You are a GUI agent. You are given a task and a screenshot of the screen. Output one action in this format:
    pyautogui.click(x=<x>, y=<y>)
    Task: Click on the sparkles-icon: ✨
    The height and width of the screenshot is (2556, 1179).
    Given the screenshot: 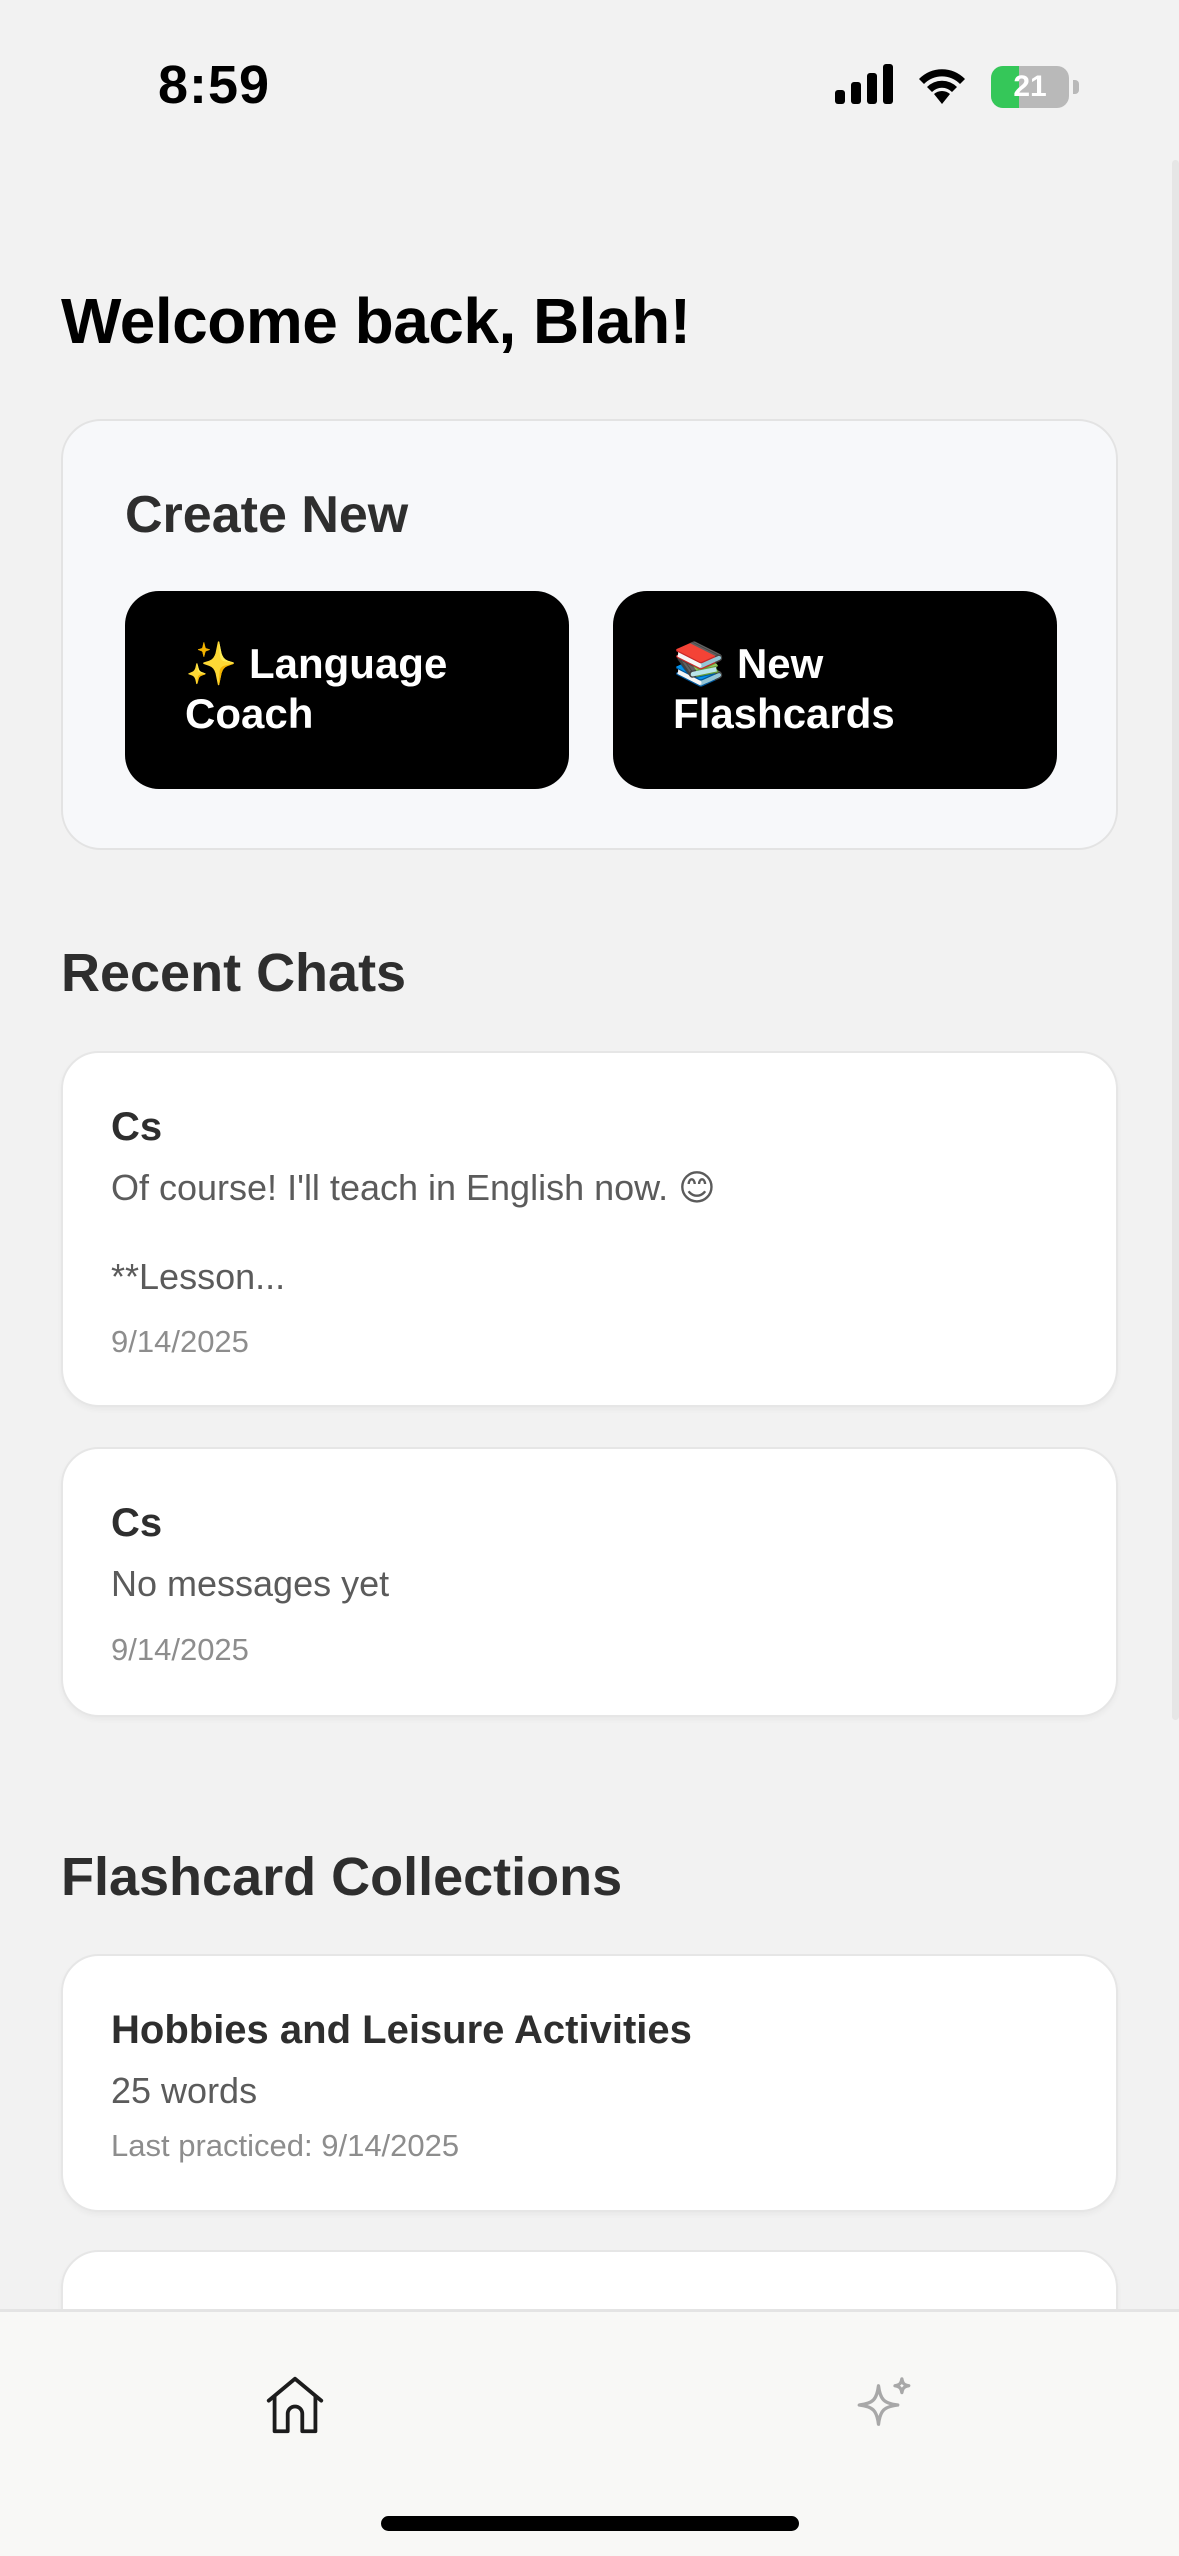 What is the action you would take?
    pyautogui.click(x=211, y=663)
    